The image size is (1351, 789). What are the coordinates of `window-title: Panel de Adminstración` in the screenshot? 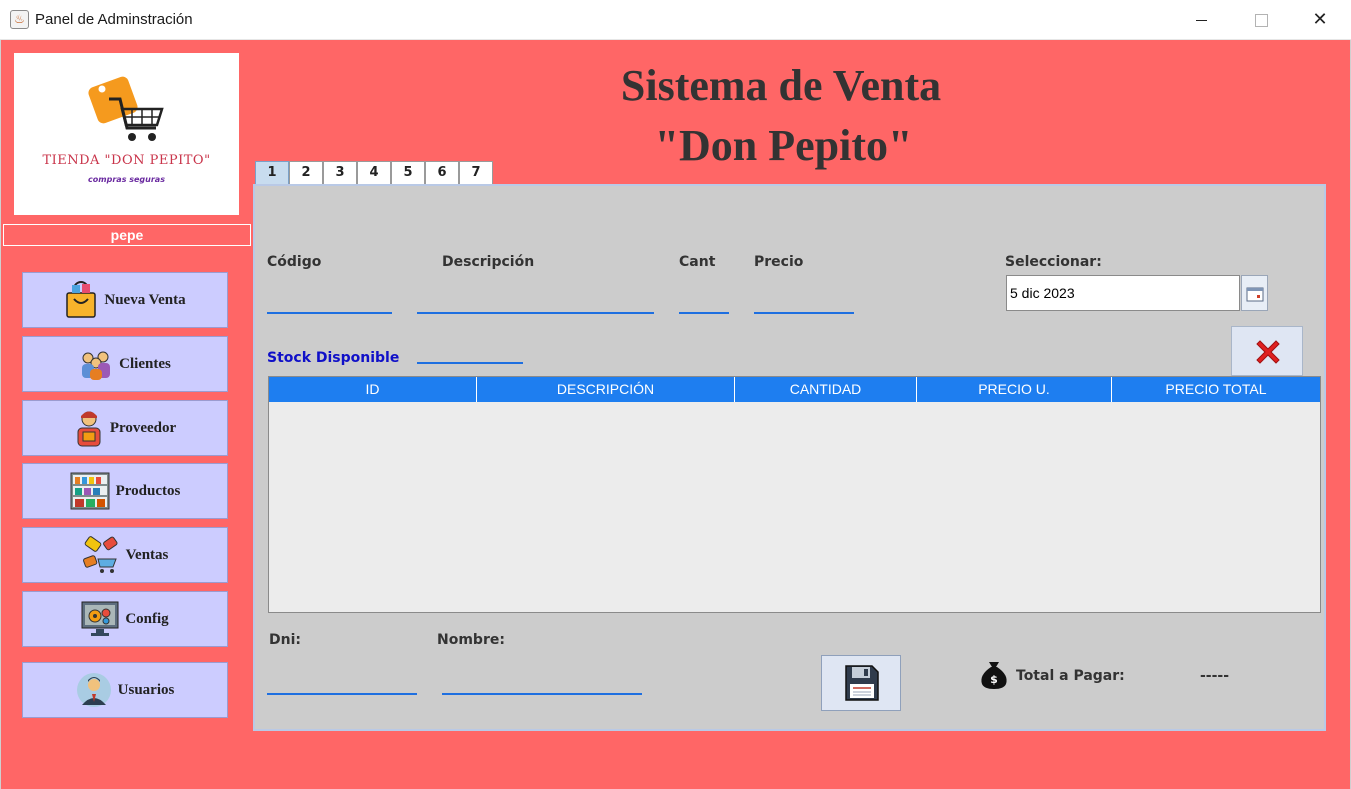 It's located at (114, 19).